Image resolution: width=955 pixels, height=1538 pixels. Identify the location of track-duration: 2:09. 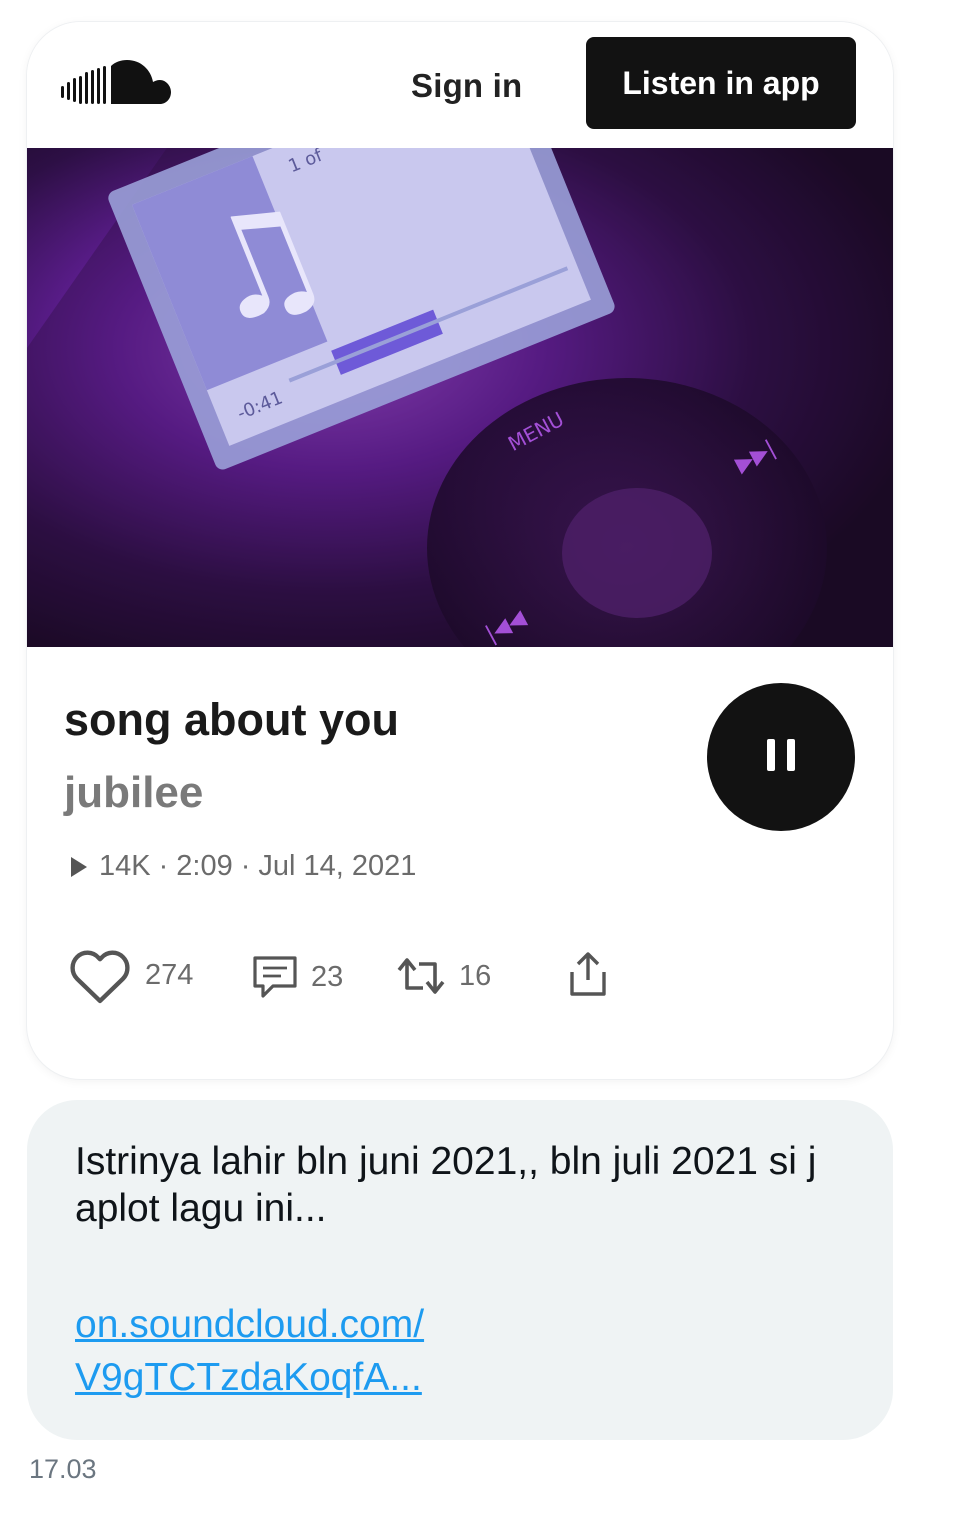
(204, 866).